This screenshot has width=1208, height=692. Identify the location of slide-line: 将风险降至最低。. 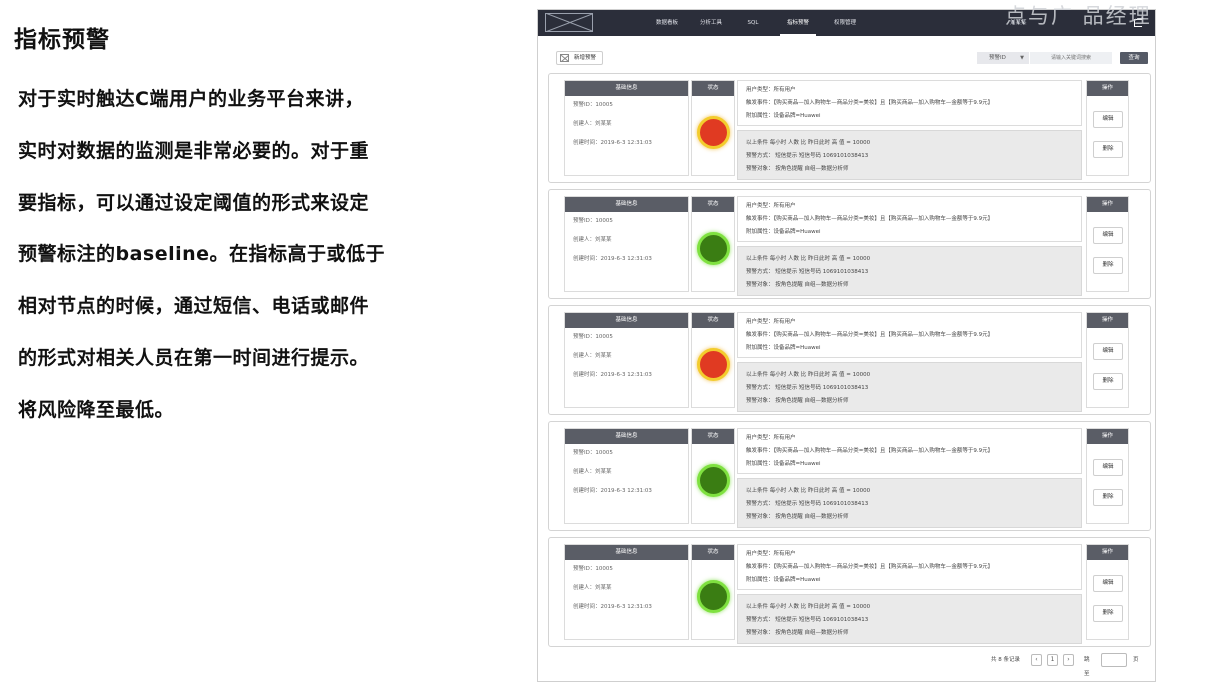
(96, 409).